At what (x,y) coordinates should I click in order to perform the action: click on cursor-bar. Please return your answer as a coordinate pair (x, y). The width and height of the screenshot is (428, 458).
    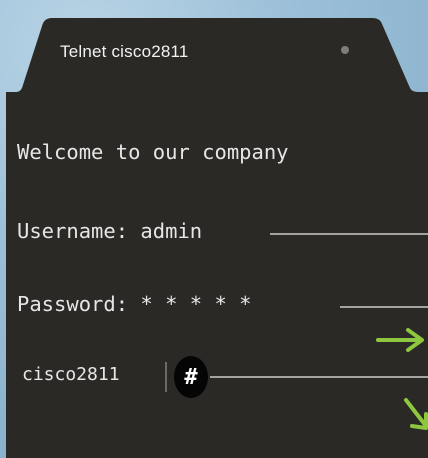
    Looking at the image, I should click on (166, 377).